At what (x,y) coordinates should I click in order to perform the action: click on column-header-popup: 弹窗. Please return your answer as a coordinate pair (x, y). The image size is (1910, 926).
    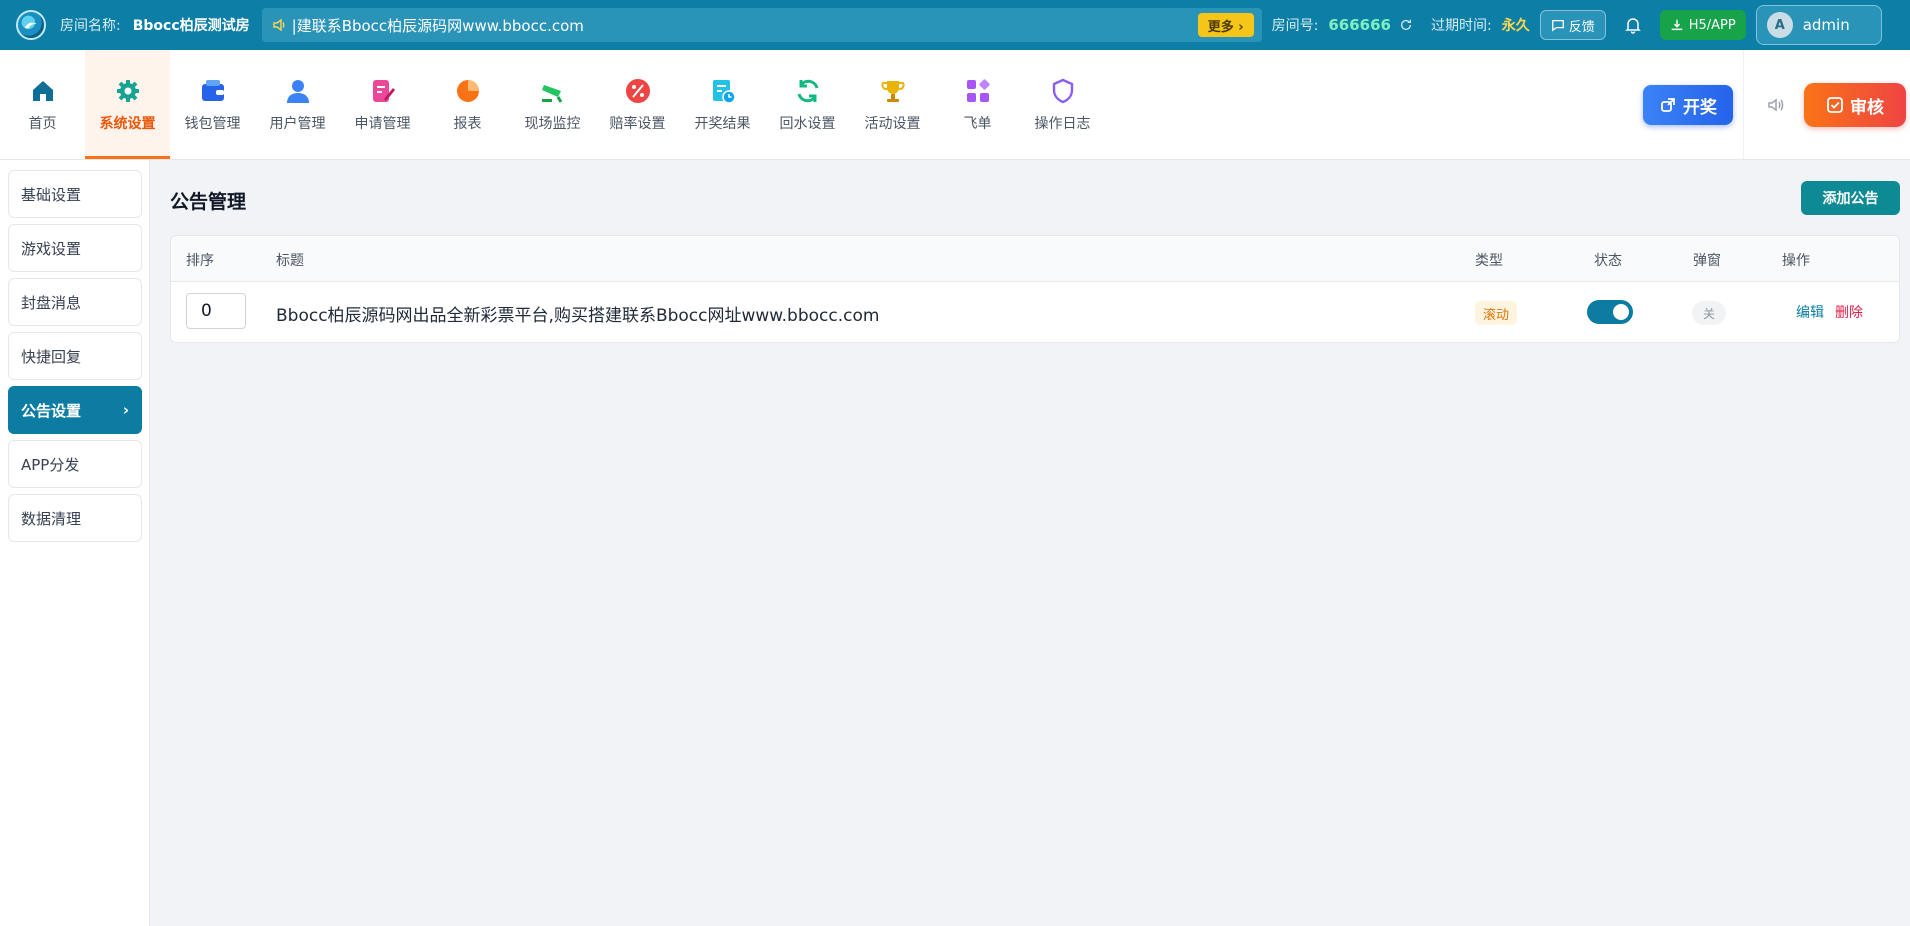
    Looking at the image, I should click on (1707, 261).